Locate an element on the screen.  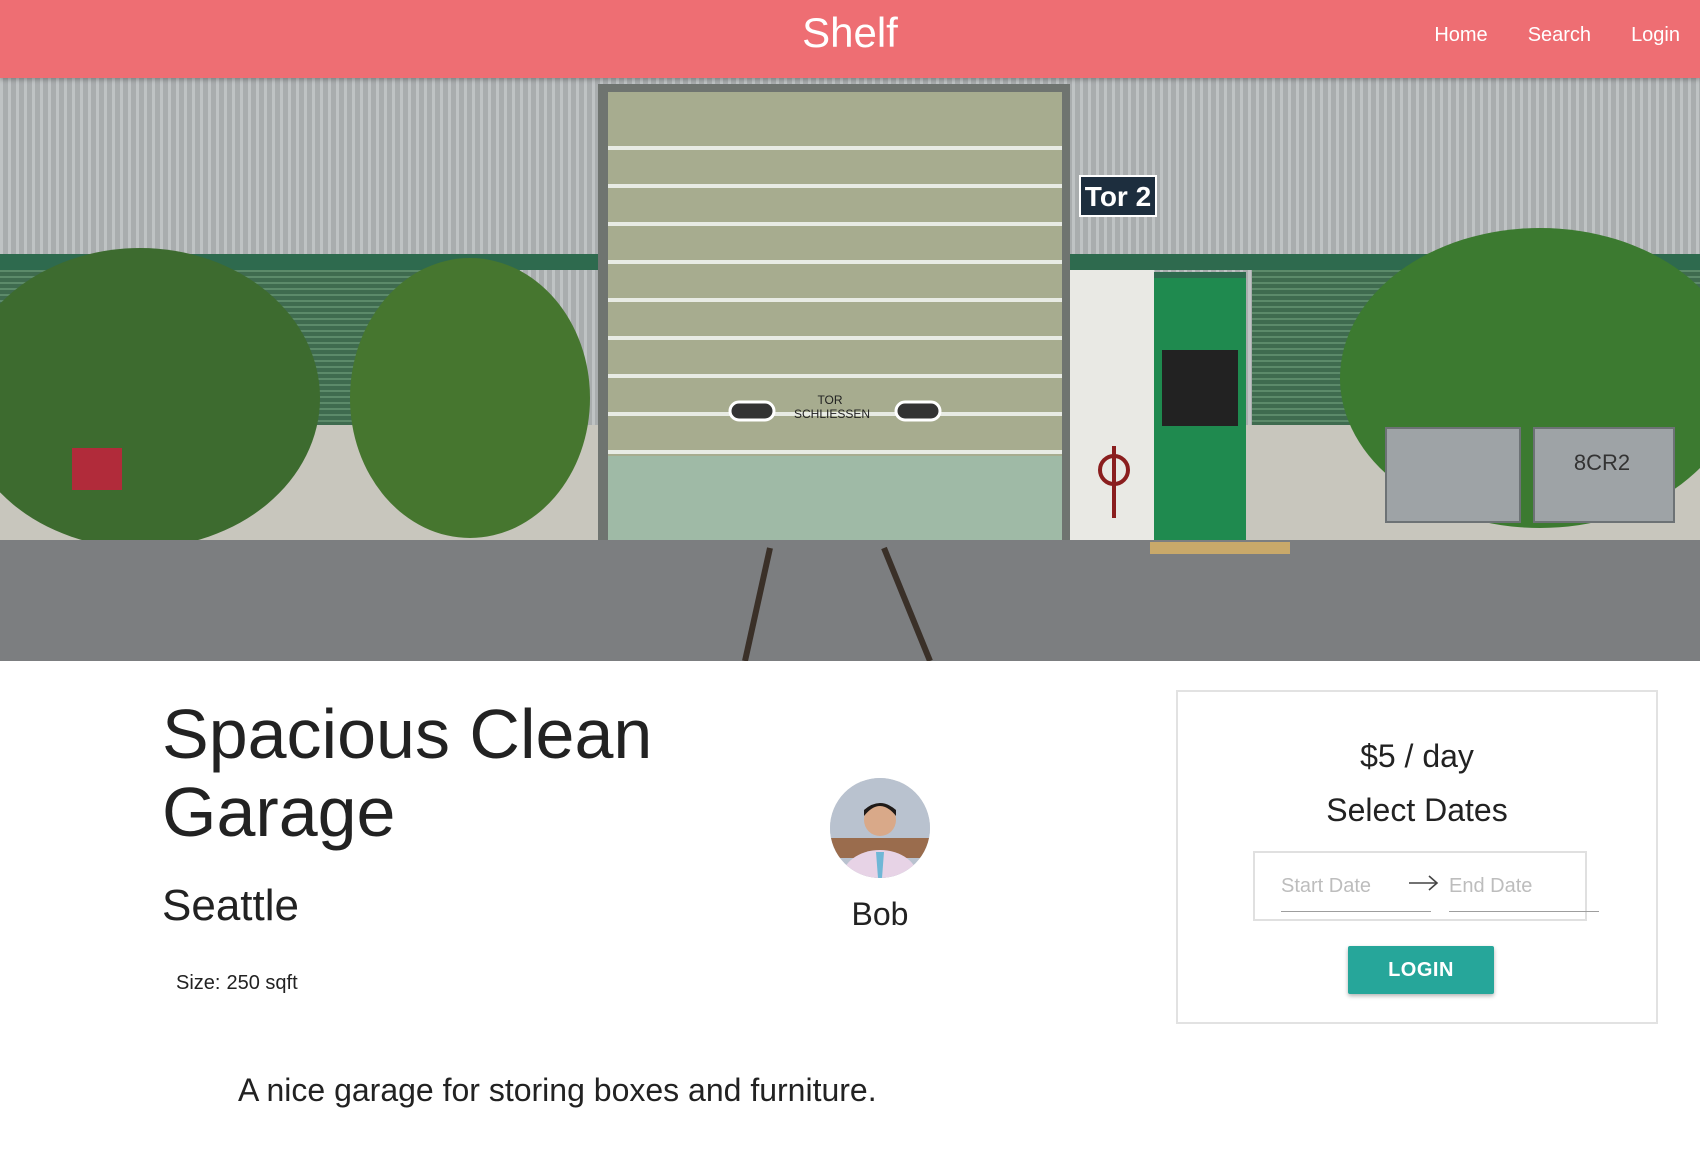
size-value: 250 sqft is located at coordinates (262, 983).